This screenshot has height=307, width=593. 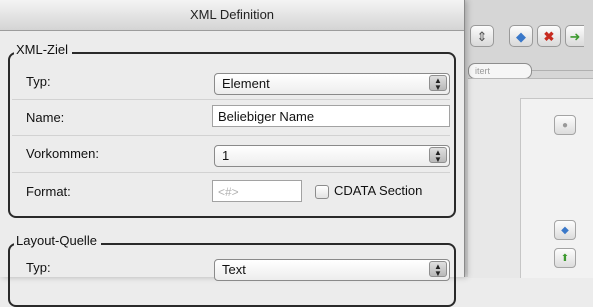 What do you see at coordinates (62, 153) in the screenshot?
I see `vorkommen-label: Vorkommen:` at bounding box center [62, 153].